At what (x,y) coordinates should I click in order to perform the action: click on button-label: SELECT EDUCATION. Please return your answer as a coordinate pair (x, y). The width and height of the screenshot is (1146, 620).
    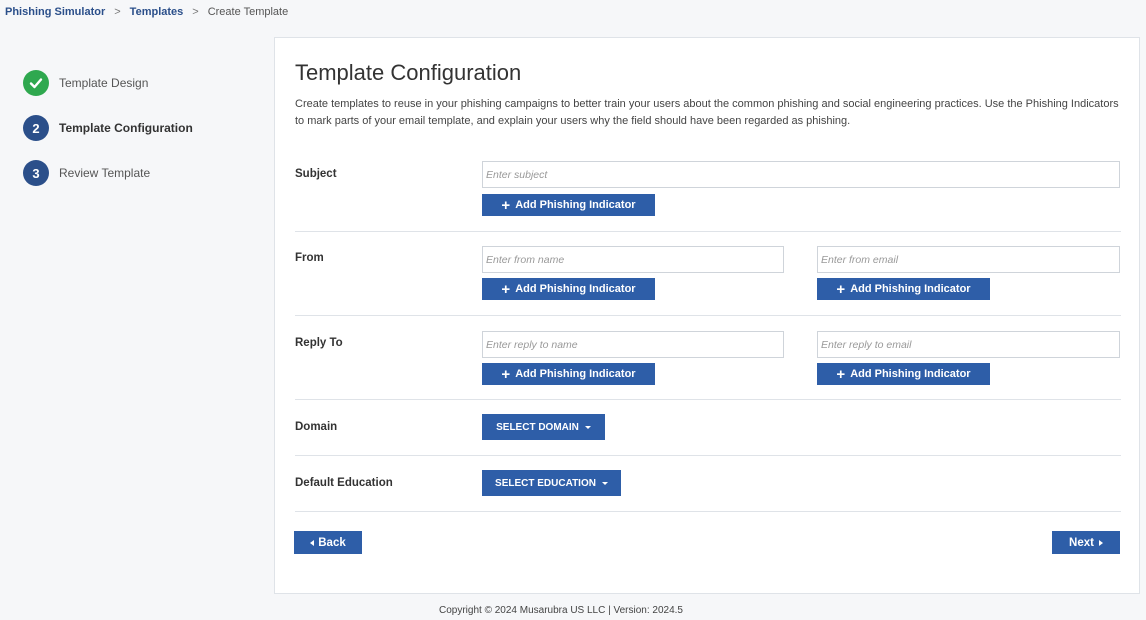
    Looking at the image, I should click on (545, 483).